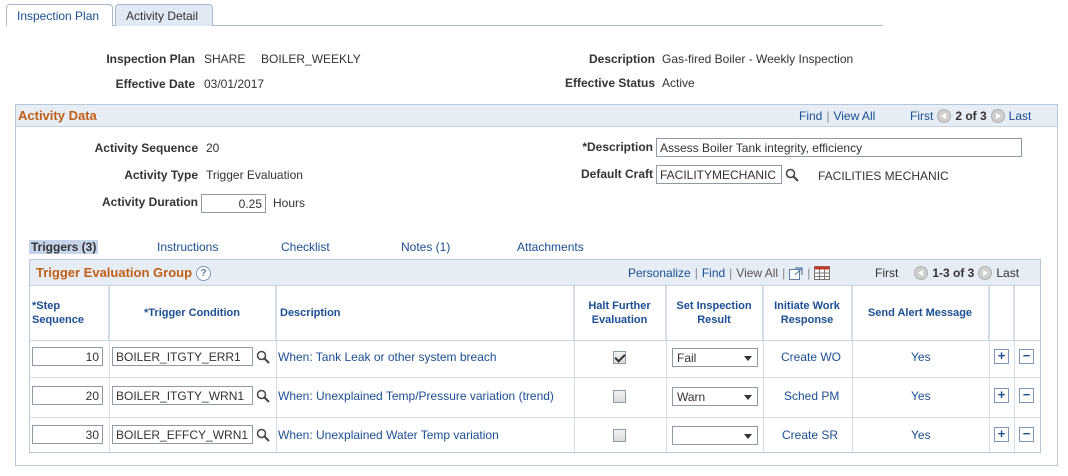  Describe the element at coordinates (811, 396) in the screenshot. I see `work-response-link: Sched PM` at that location.